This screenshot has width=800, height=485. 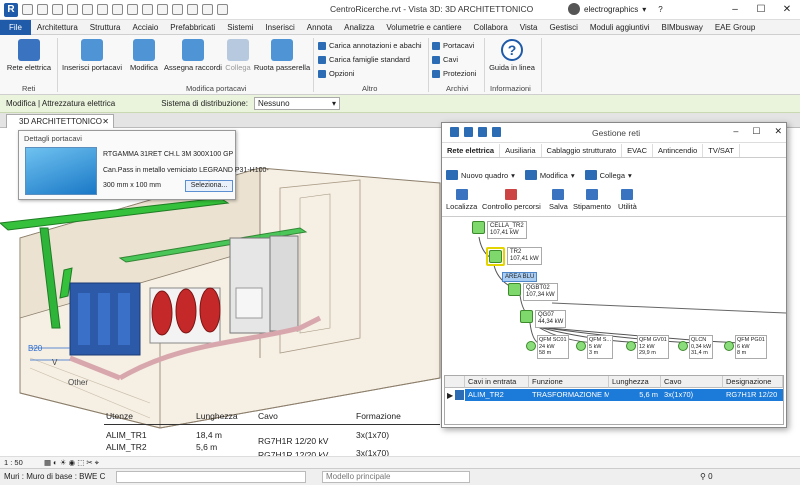 What do you see at coordinates (240, 27) in the screenshot?
I see `menu-sistemi: Sistemi` at bounding box center [240, 27].